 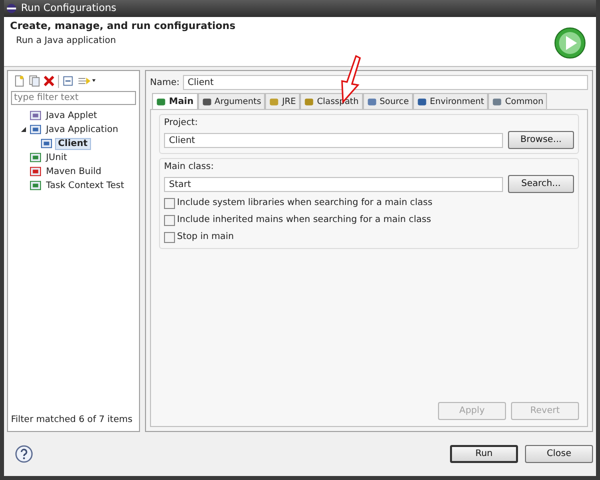 What do you see at coordinates (189, 167) in the screenshot?
I see `main-class-label: Main class:` at bounding box center [189, 167].